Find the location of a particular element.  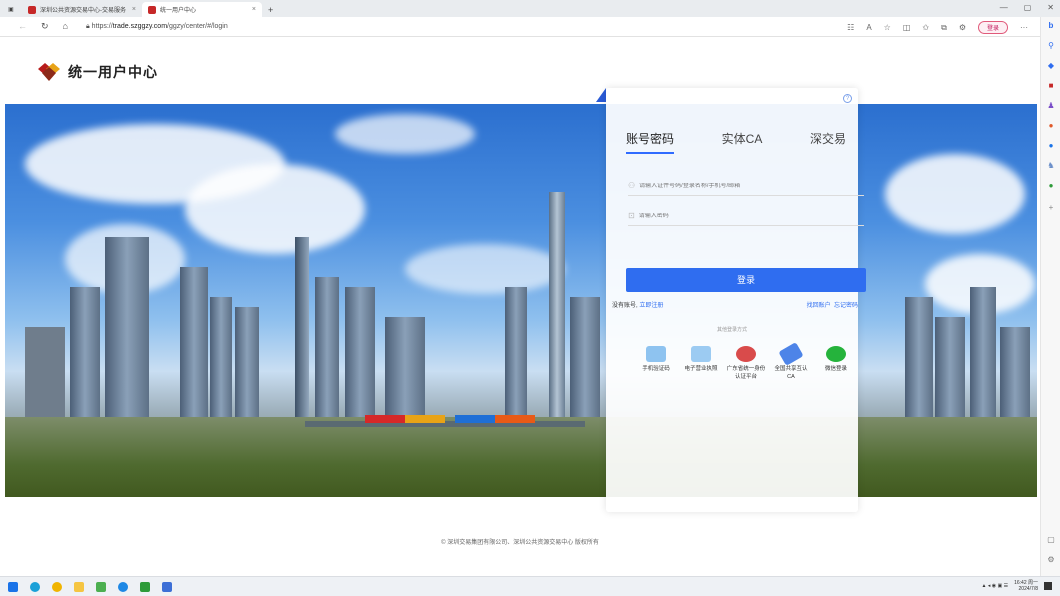

tray-icons: ▲ ◂ ◉ ▣ ☰ is located at coordinates (995, 586).